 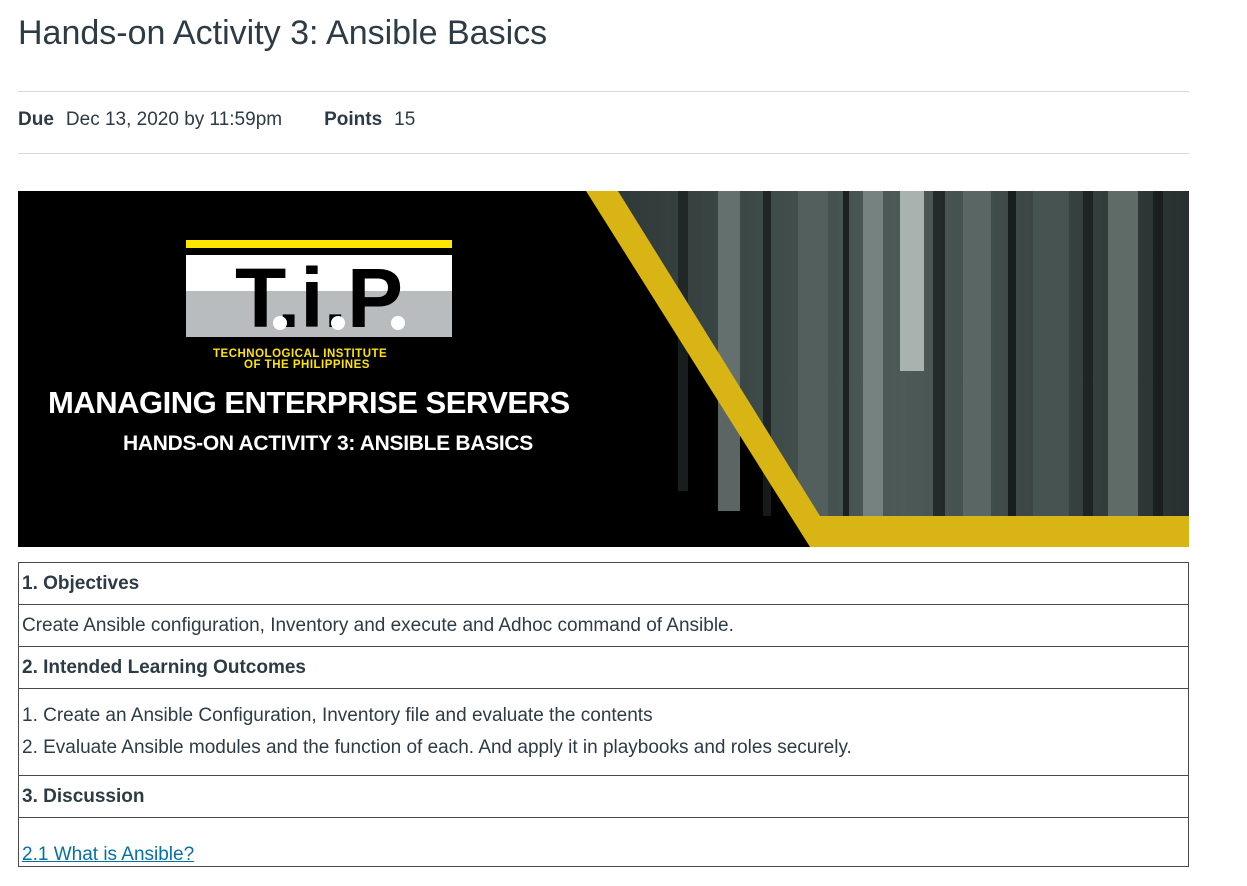 I want to click on assignment-details: Due Dec 13, 2020 by 11:59pm Points 15, so click(x=216, y=120).